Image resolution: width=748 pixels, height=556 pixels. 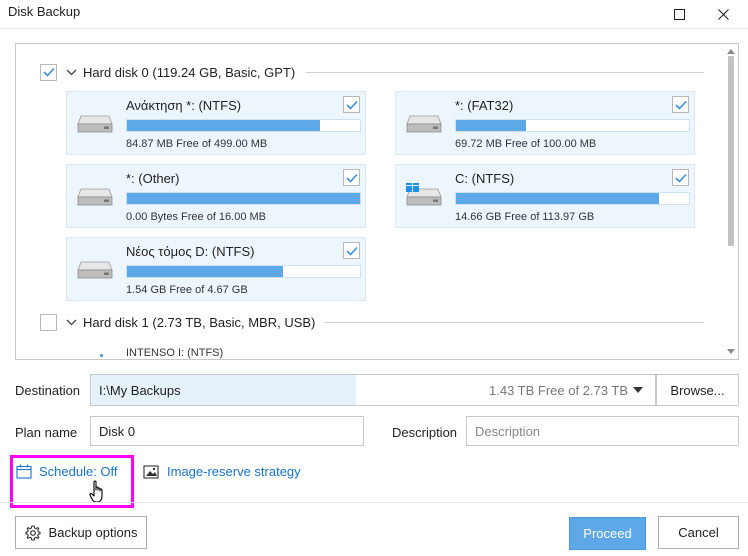 I want to click on partition-free-space: 84.87 MB Free of 499.00 MB, so click(x=197, y=144).